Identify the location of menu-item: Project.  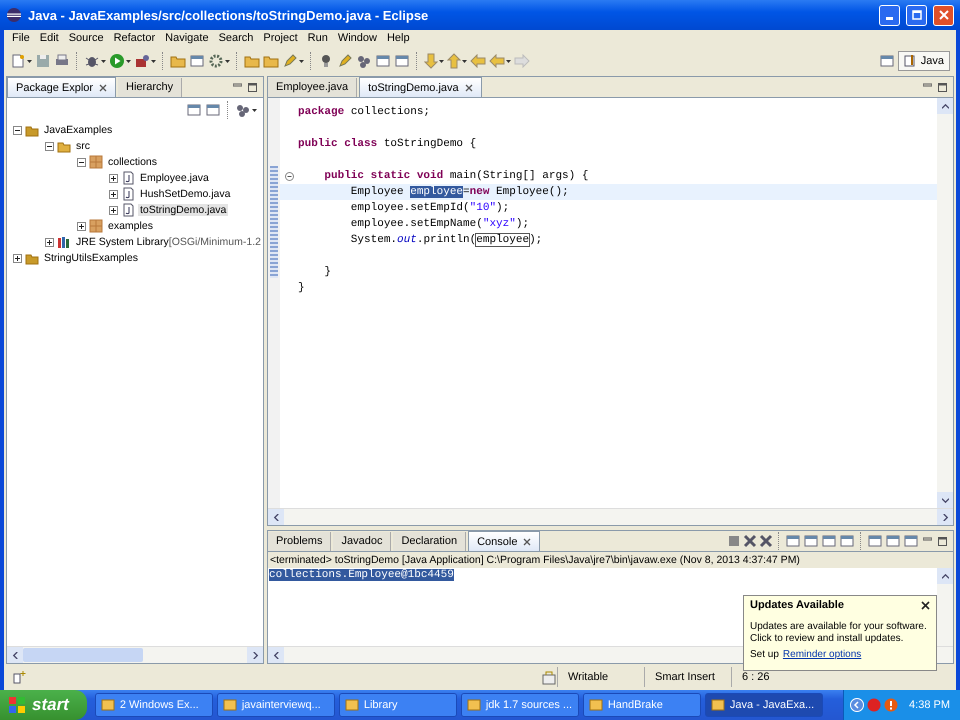
(280, 38).